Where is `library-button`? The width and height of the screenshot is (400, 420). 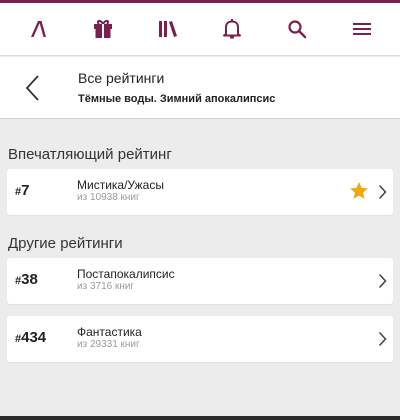
library-button is located at coordinates (168, 29).